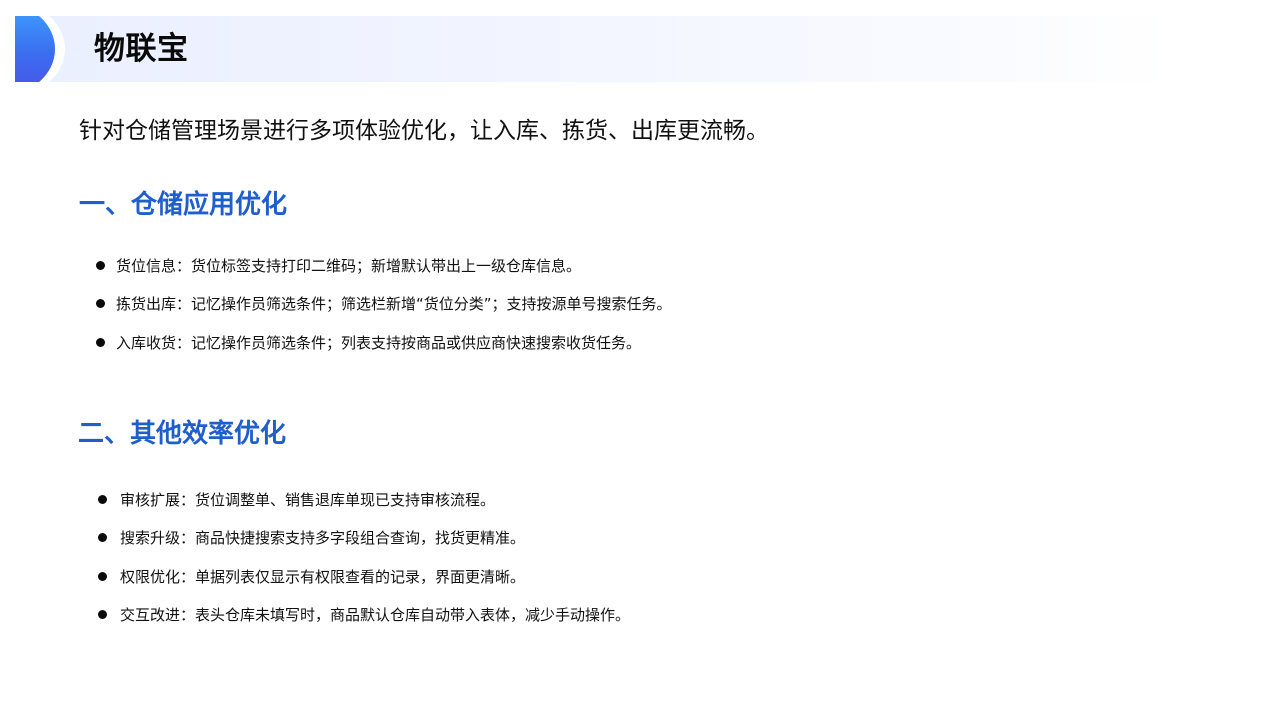  I want to click on list-item: 权限优化：单据列表仅显示有权限查看的记录，界面更清晰。, so click(364, 576).